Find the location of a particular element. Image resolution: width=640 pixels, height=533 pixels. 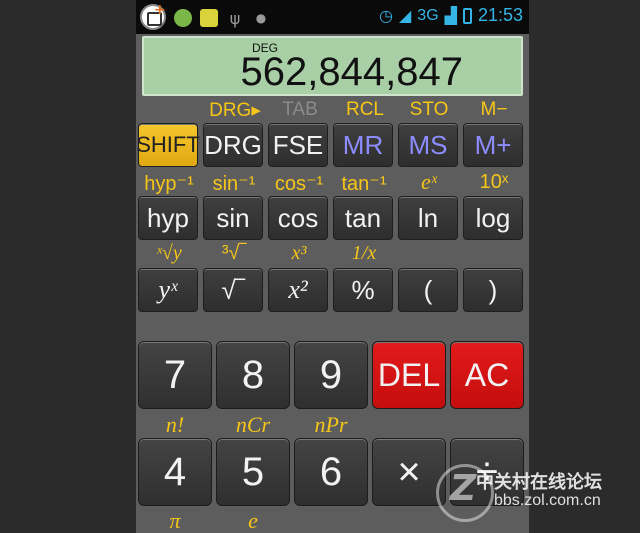

shift-label-drg: DRG▸ is located at coordinates (235, 110).